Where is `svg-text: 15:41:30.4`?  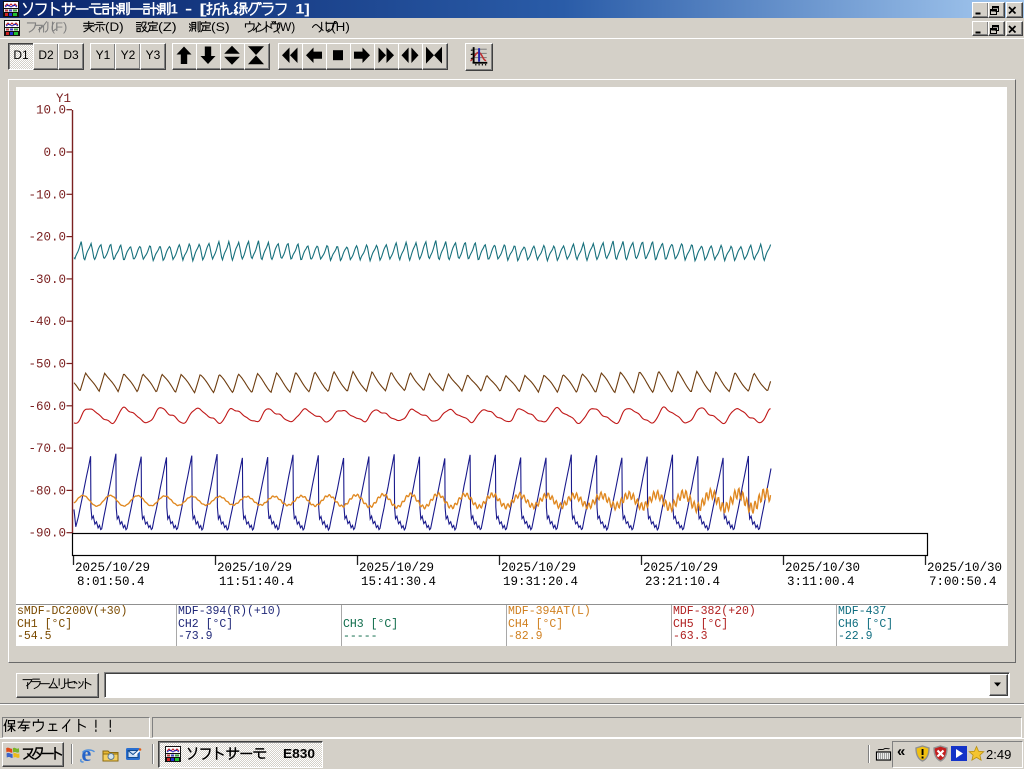
svg-text: 15:41:30.4 is located at coordinates (398, 582).